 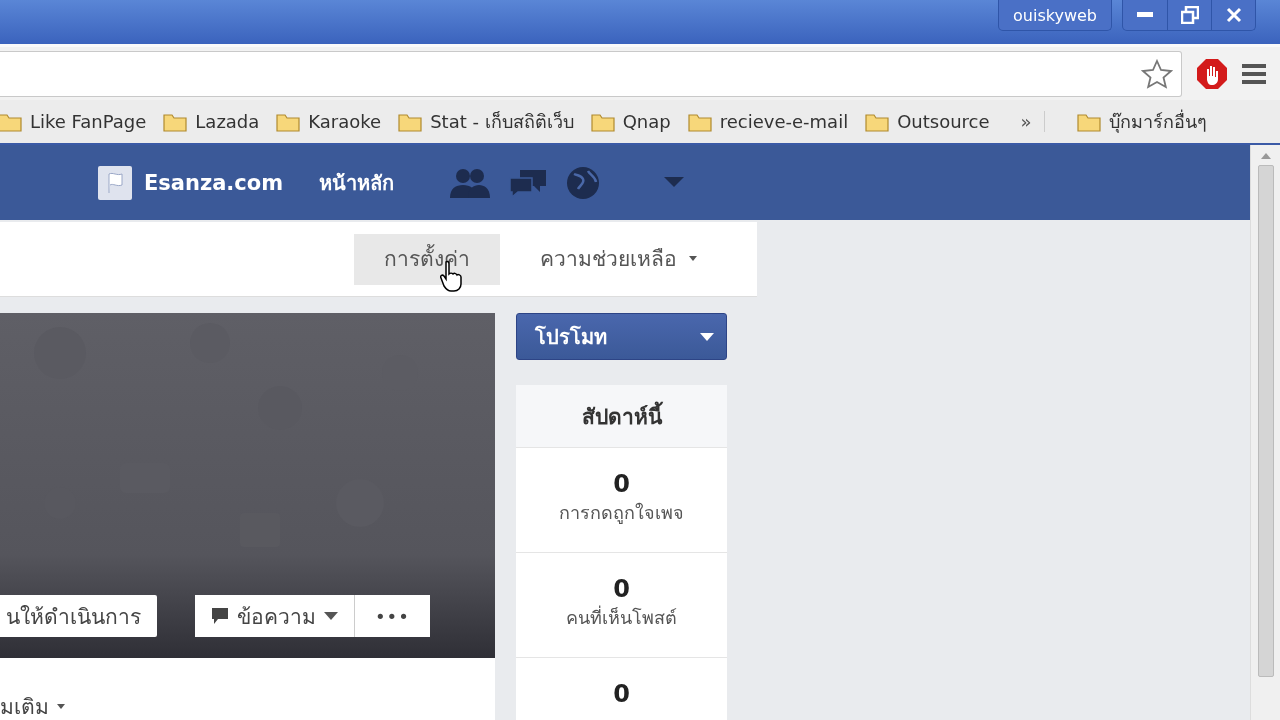 I want to click on more-link: มเติม, so click(x=247, y=689).